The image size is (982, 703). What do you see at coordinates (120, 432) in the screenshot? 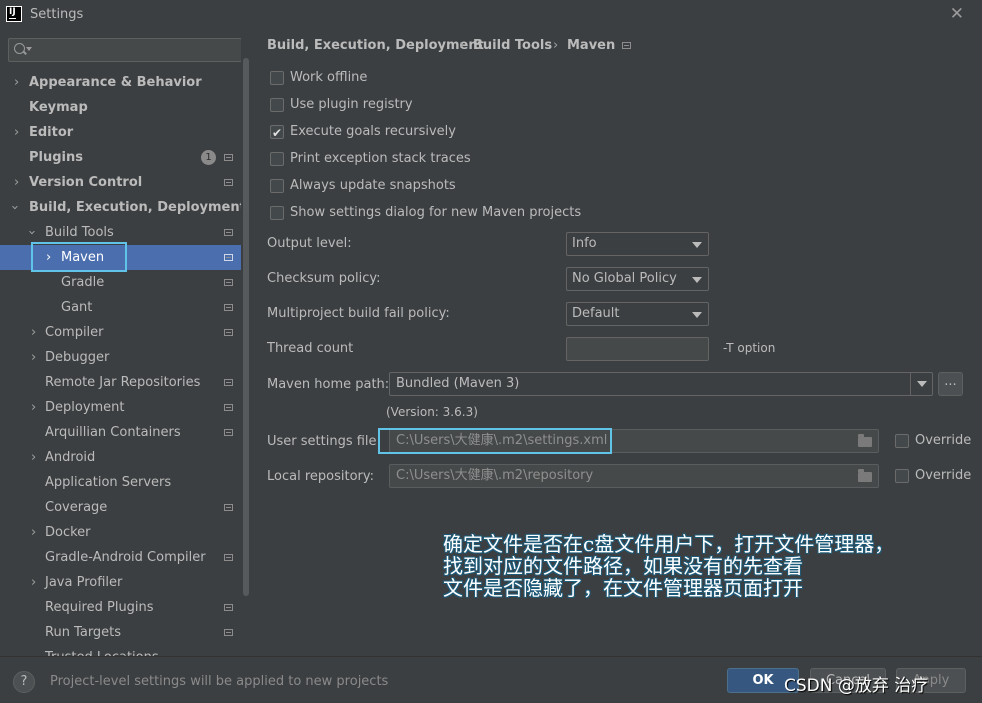
I see `sidebar-item-arquillian-containers: Arquillian Containers` at bounding box center [120, 432].